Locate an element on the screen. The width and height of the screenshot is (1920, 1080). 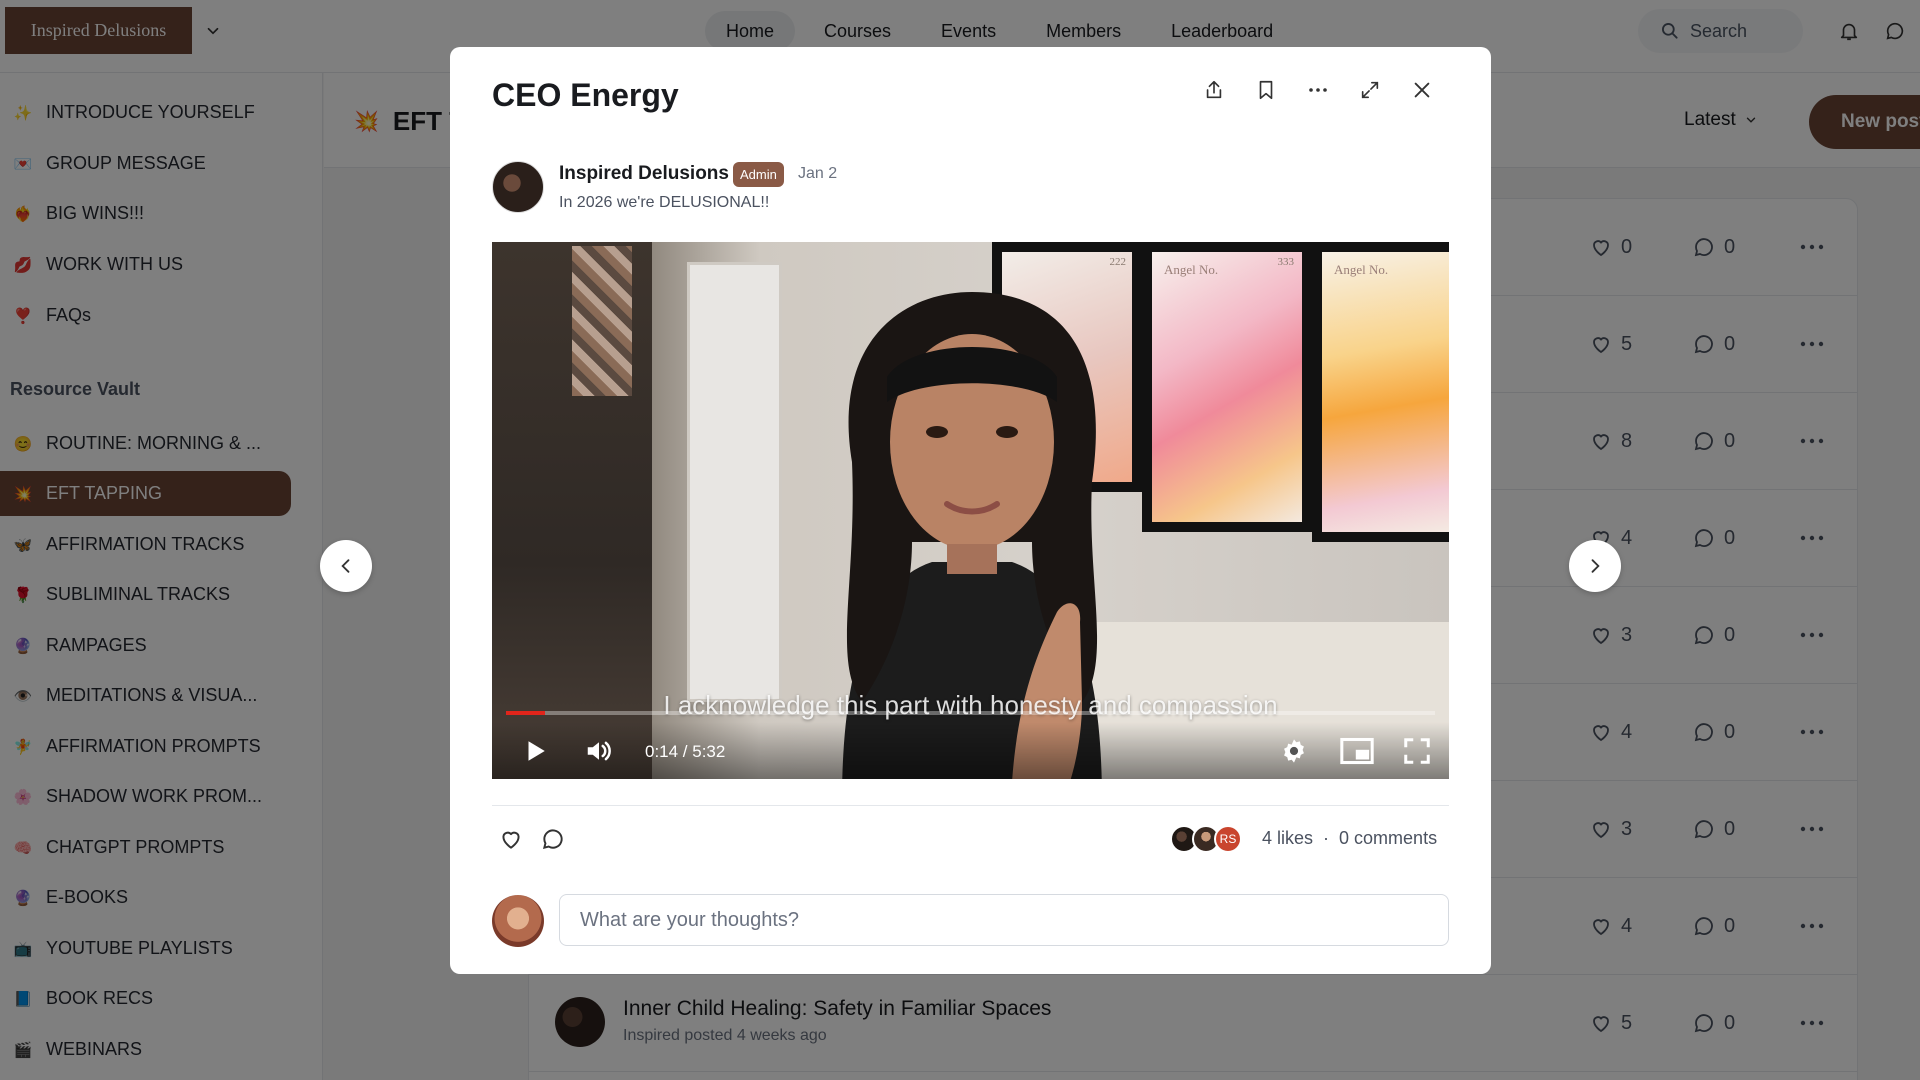
play-button is located at coordinates (535, 751).